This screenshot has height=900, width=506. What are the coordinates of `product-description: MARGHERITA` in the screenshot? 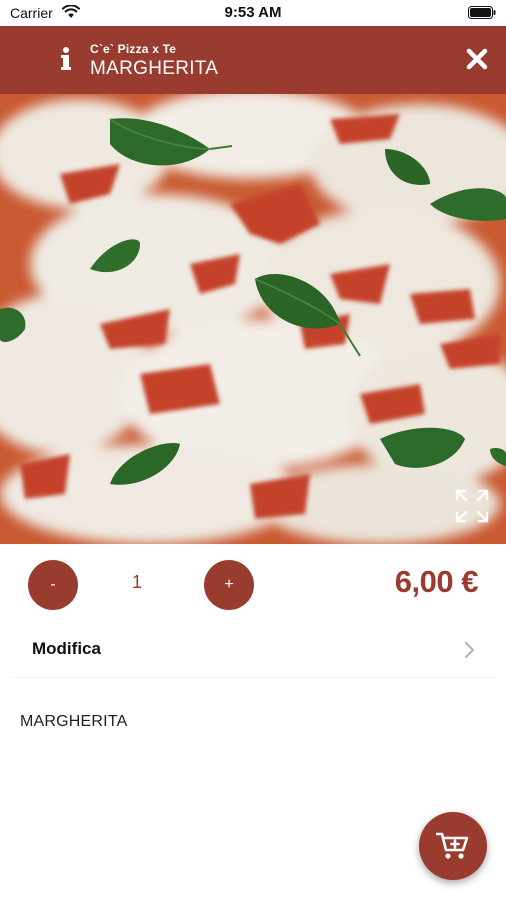 It's located at (74, 721).